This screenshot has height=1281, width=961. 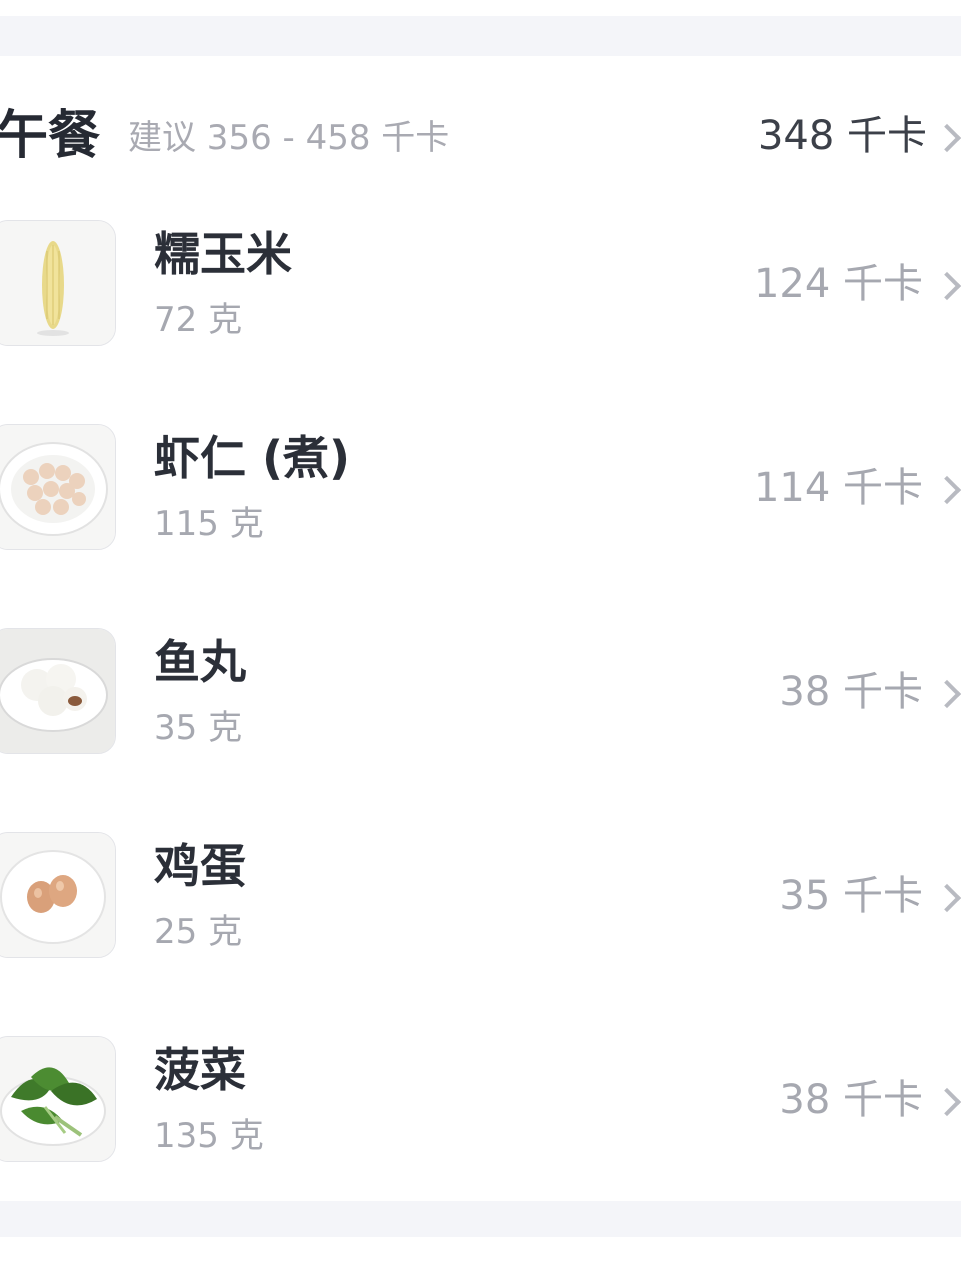 What do you see at coordinates (480, 36) in the screenshot?
I see `section-divider-top` at bounding box center [480, 36].